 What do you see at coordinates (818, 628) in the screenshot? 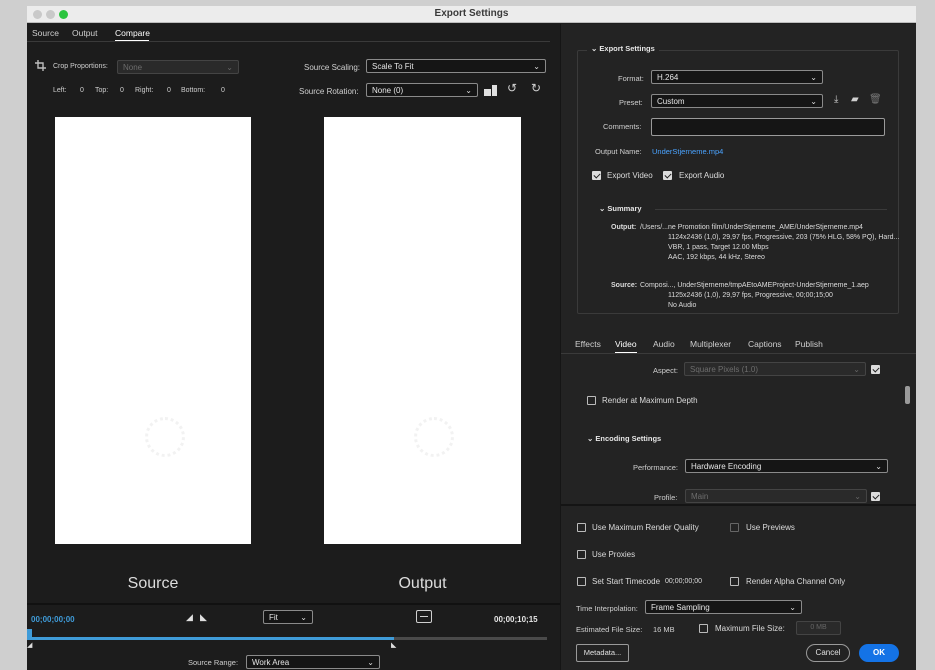
I see `max-file-size-field: 0 MB` at bounding box center [818, 628].